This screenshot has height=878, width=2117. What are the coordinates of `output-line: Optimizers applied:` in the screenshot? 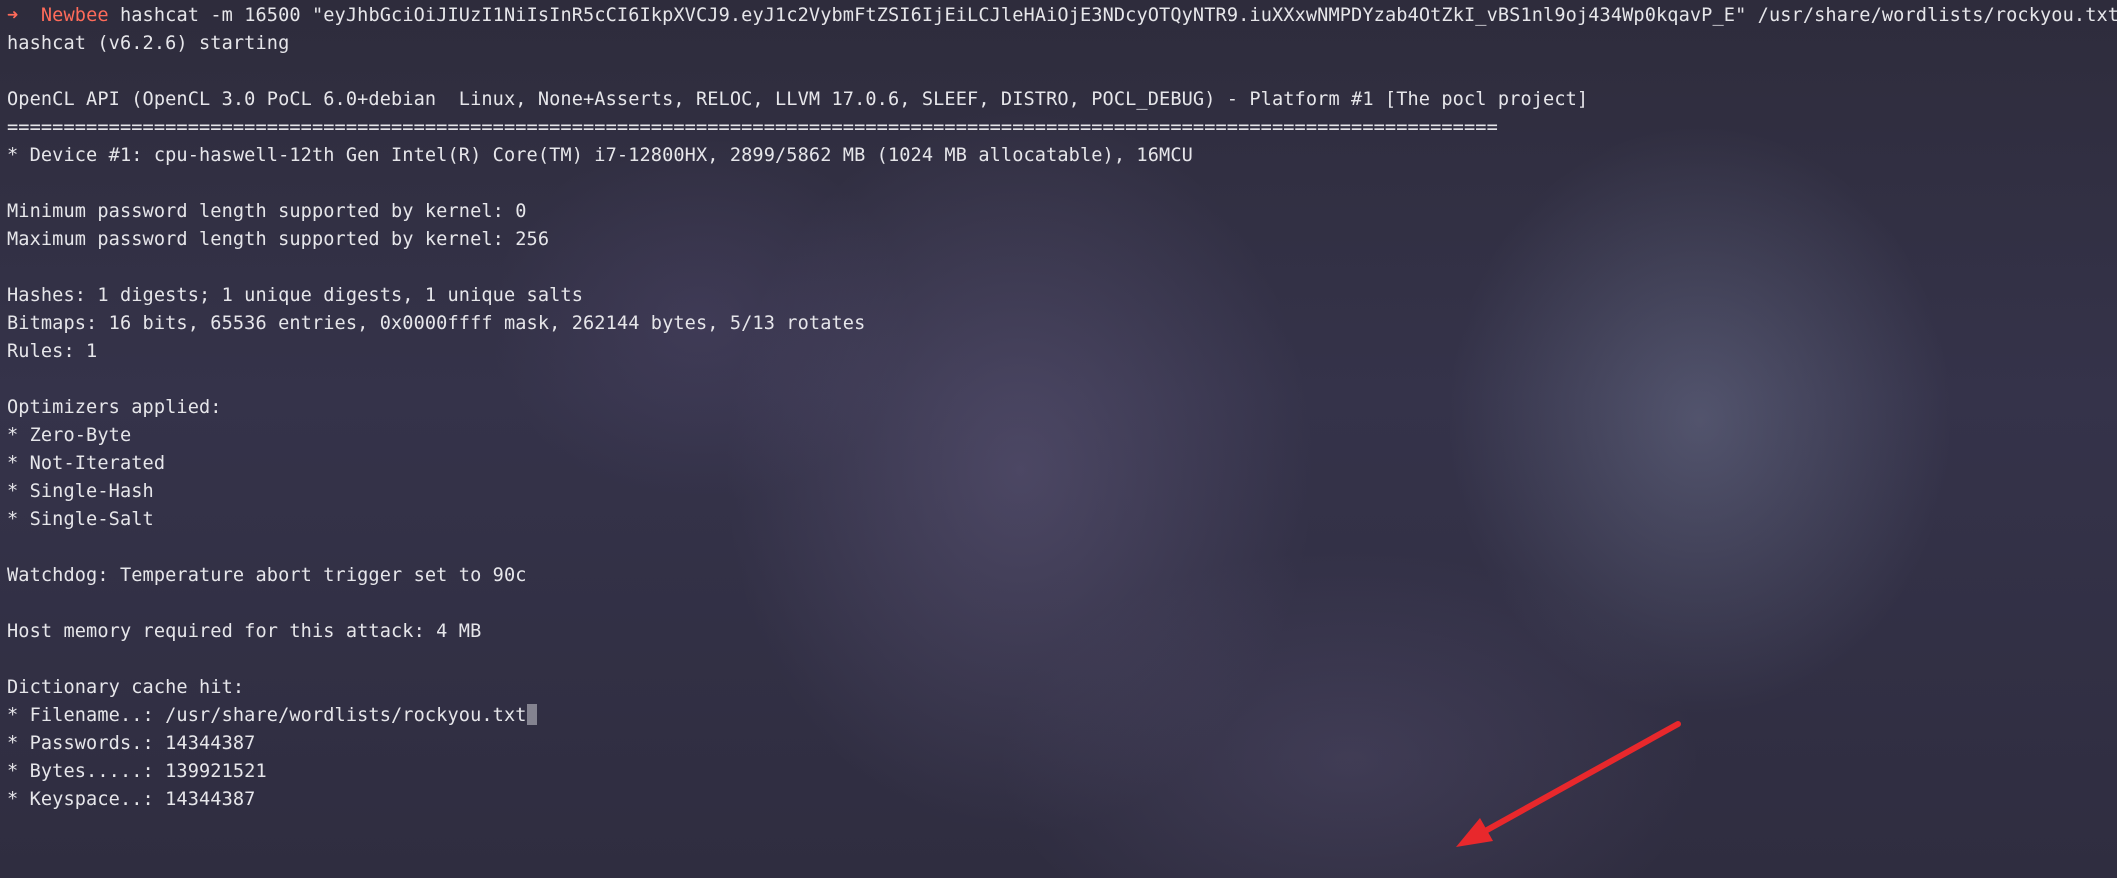 It's located at (114, 407).